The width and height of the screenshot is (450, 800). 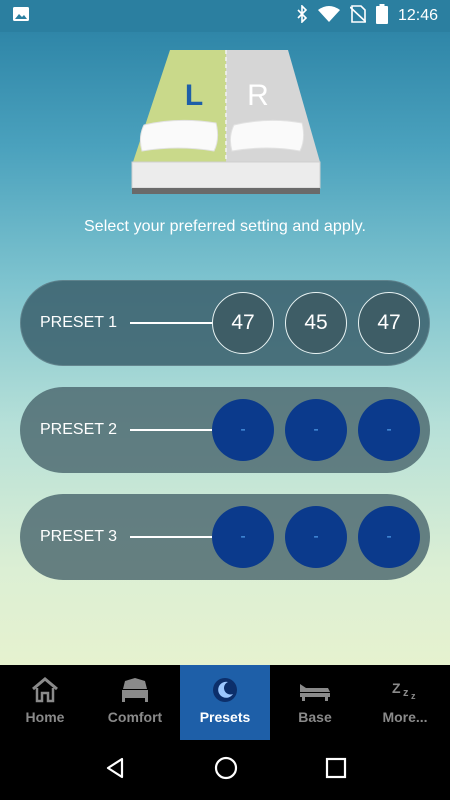 What do you see at coordinates (135, 717) in the screenshot?
I see `tab-label: Comfort` at bounding box center [135, 717].